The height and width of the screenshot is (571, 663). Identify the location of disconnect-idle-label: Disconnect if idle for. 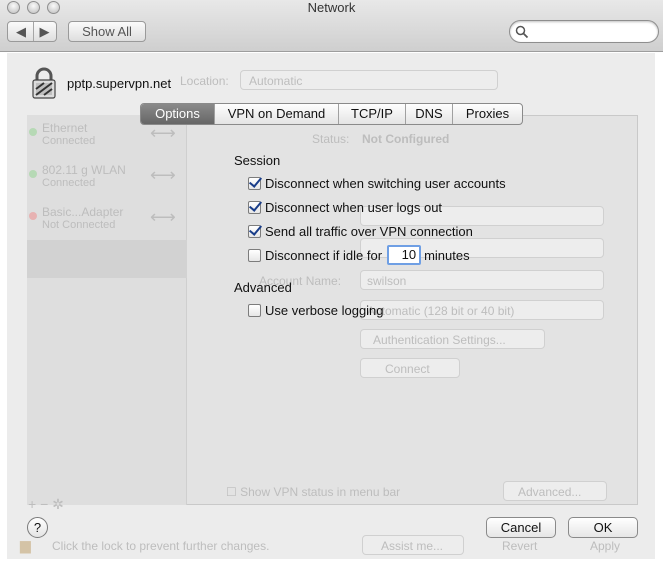
(323, 255).